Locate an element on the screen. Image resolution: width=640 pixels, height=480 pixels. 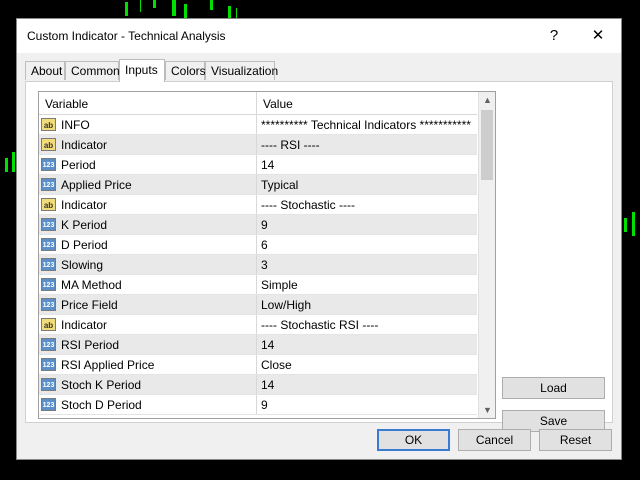
table-row: ab Indicator ---- Stochastic RSI ---- is located at coordinates (258, 325).